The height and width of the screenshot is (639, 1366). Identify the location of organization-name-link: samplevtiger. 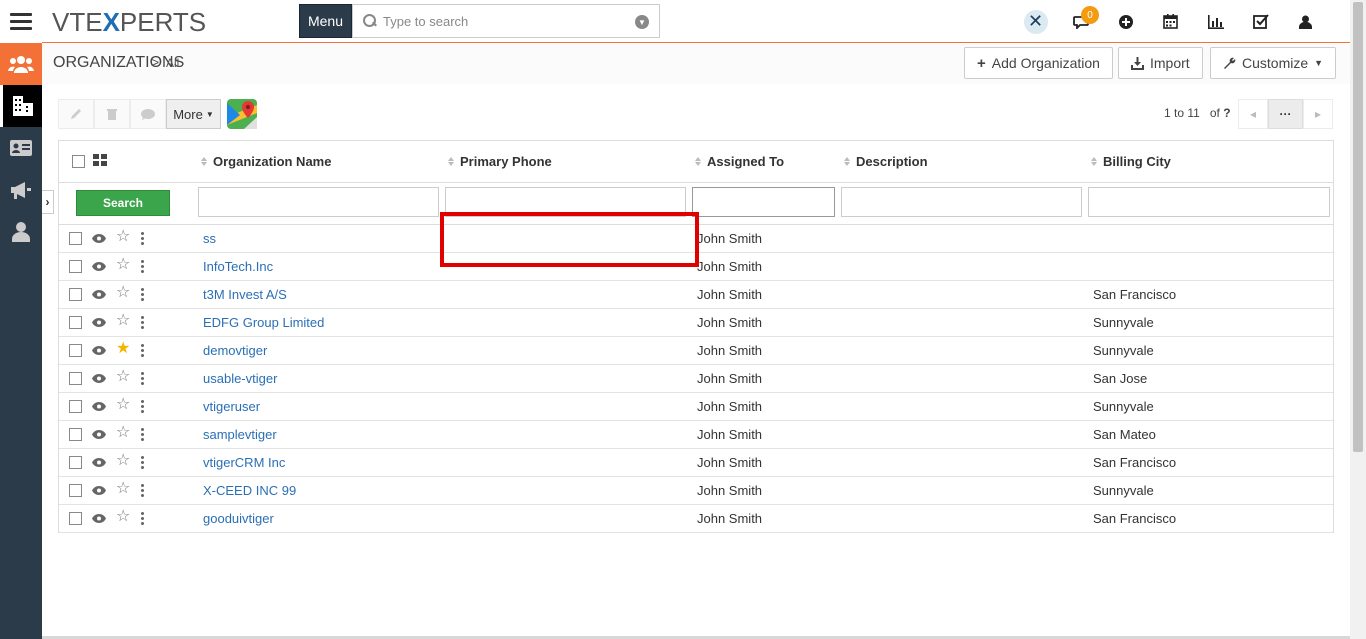
(240, 434).